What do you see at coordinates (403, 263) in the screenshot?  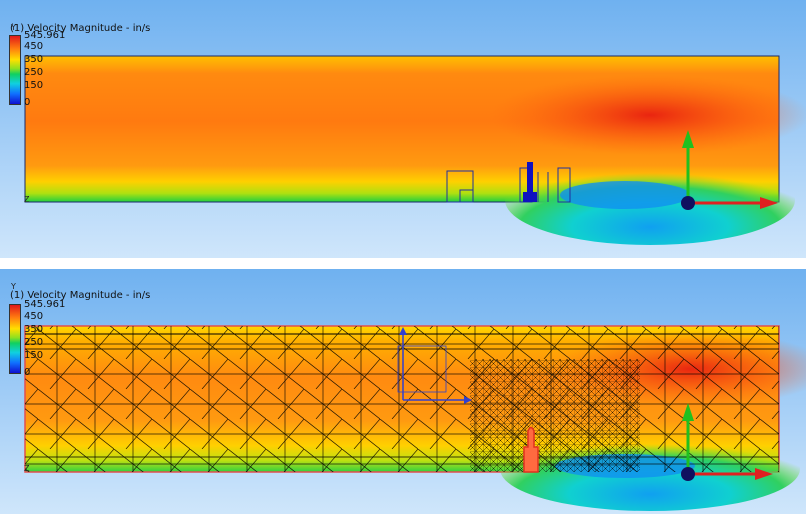 I see `view-separator` at bounding box center [403, 263].